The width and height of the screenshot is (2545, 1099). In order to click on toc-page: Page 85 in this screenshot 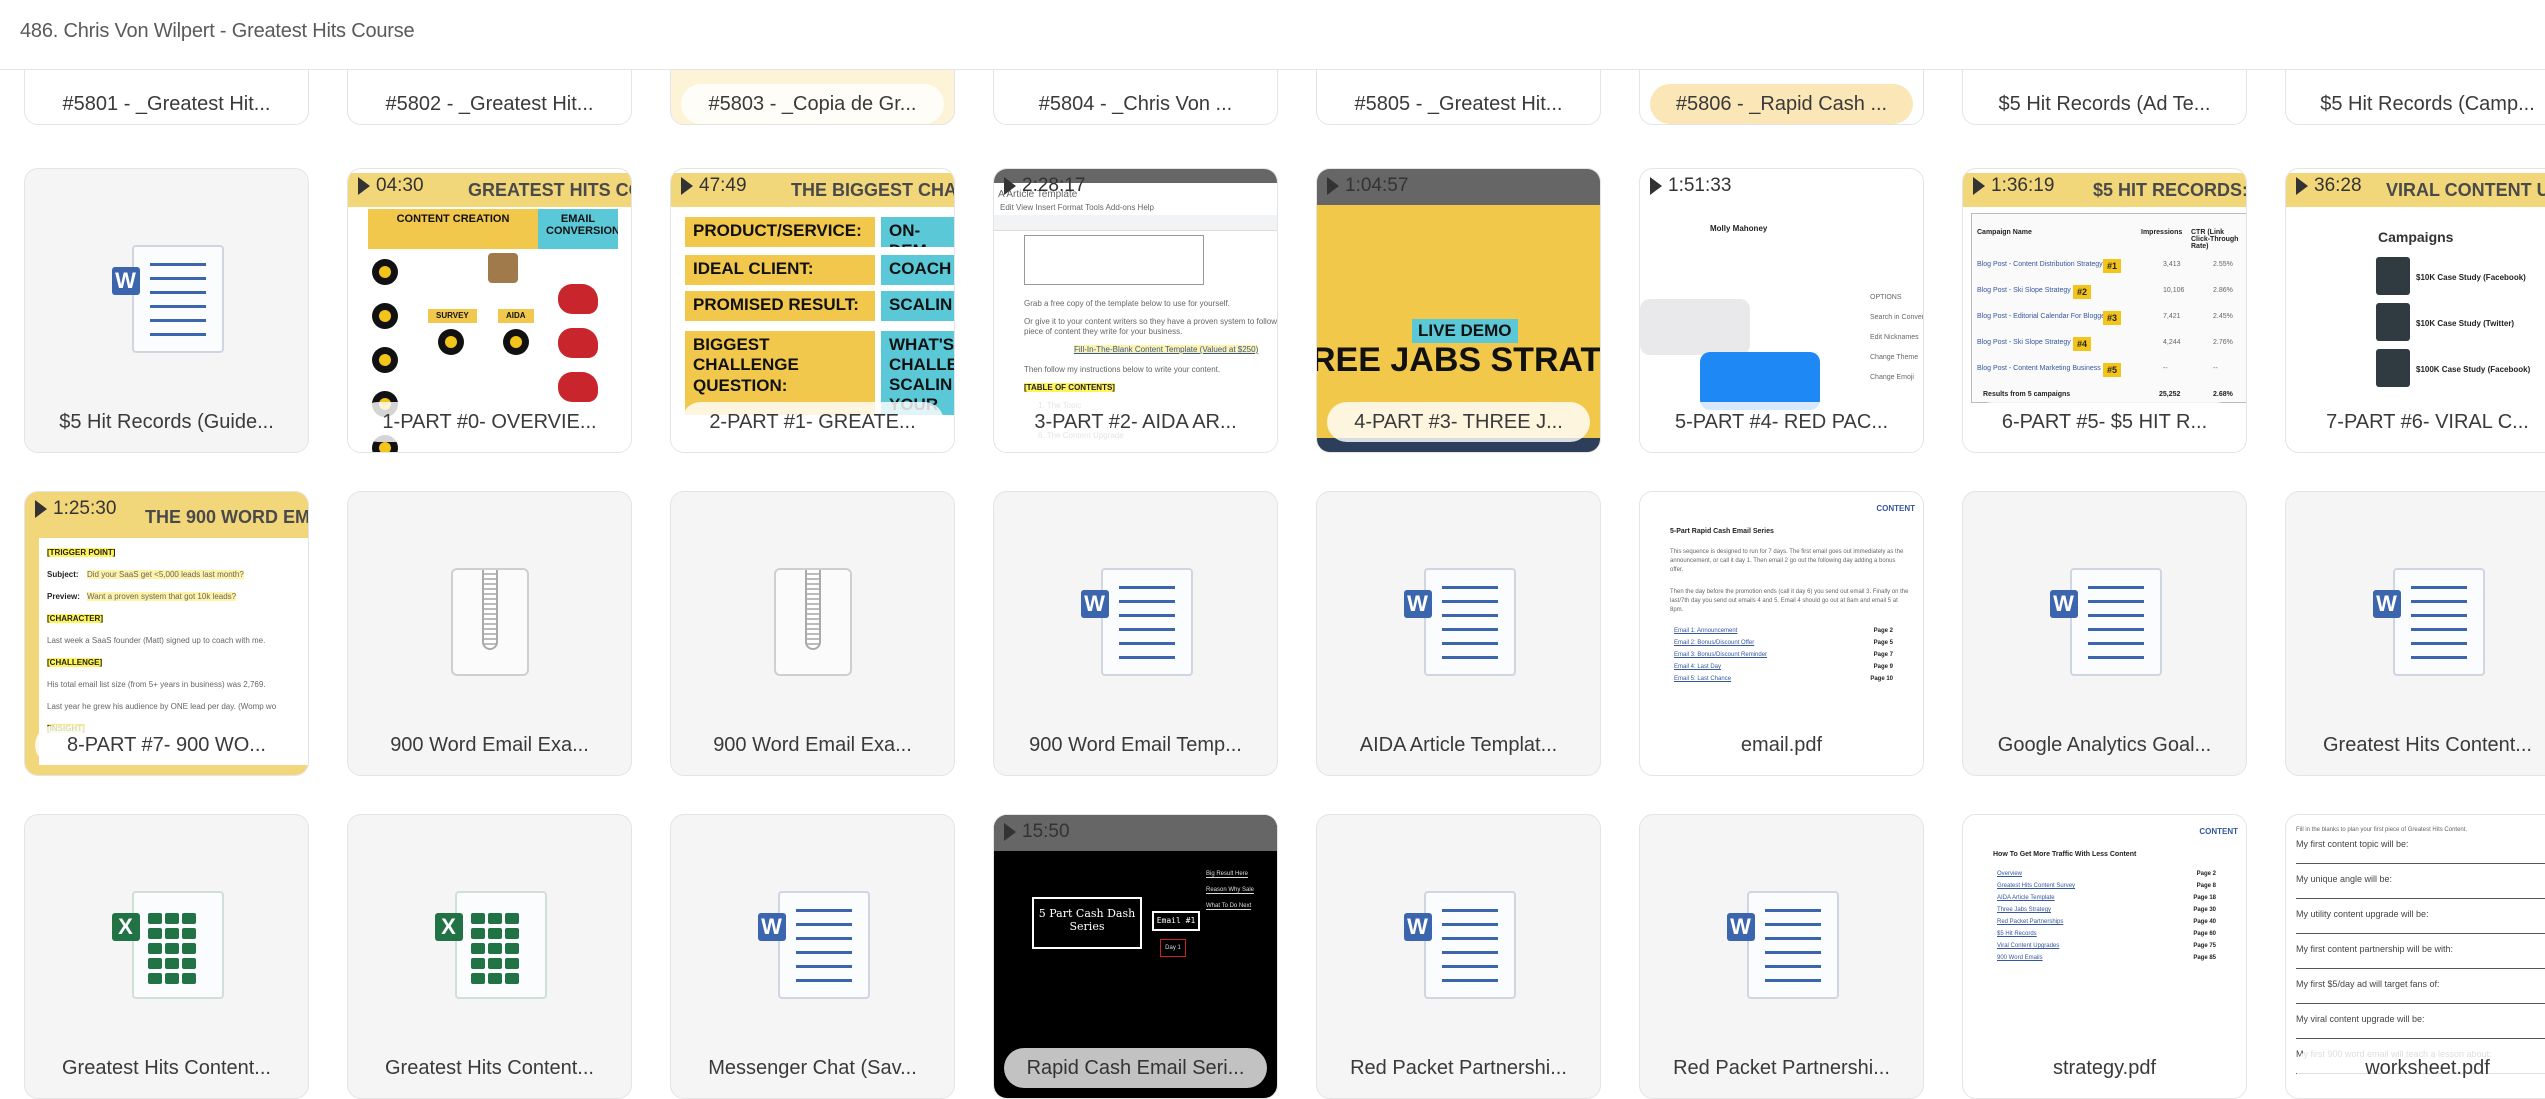, I will do `click(2204, 958)`.